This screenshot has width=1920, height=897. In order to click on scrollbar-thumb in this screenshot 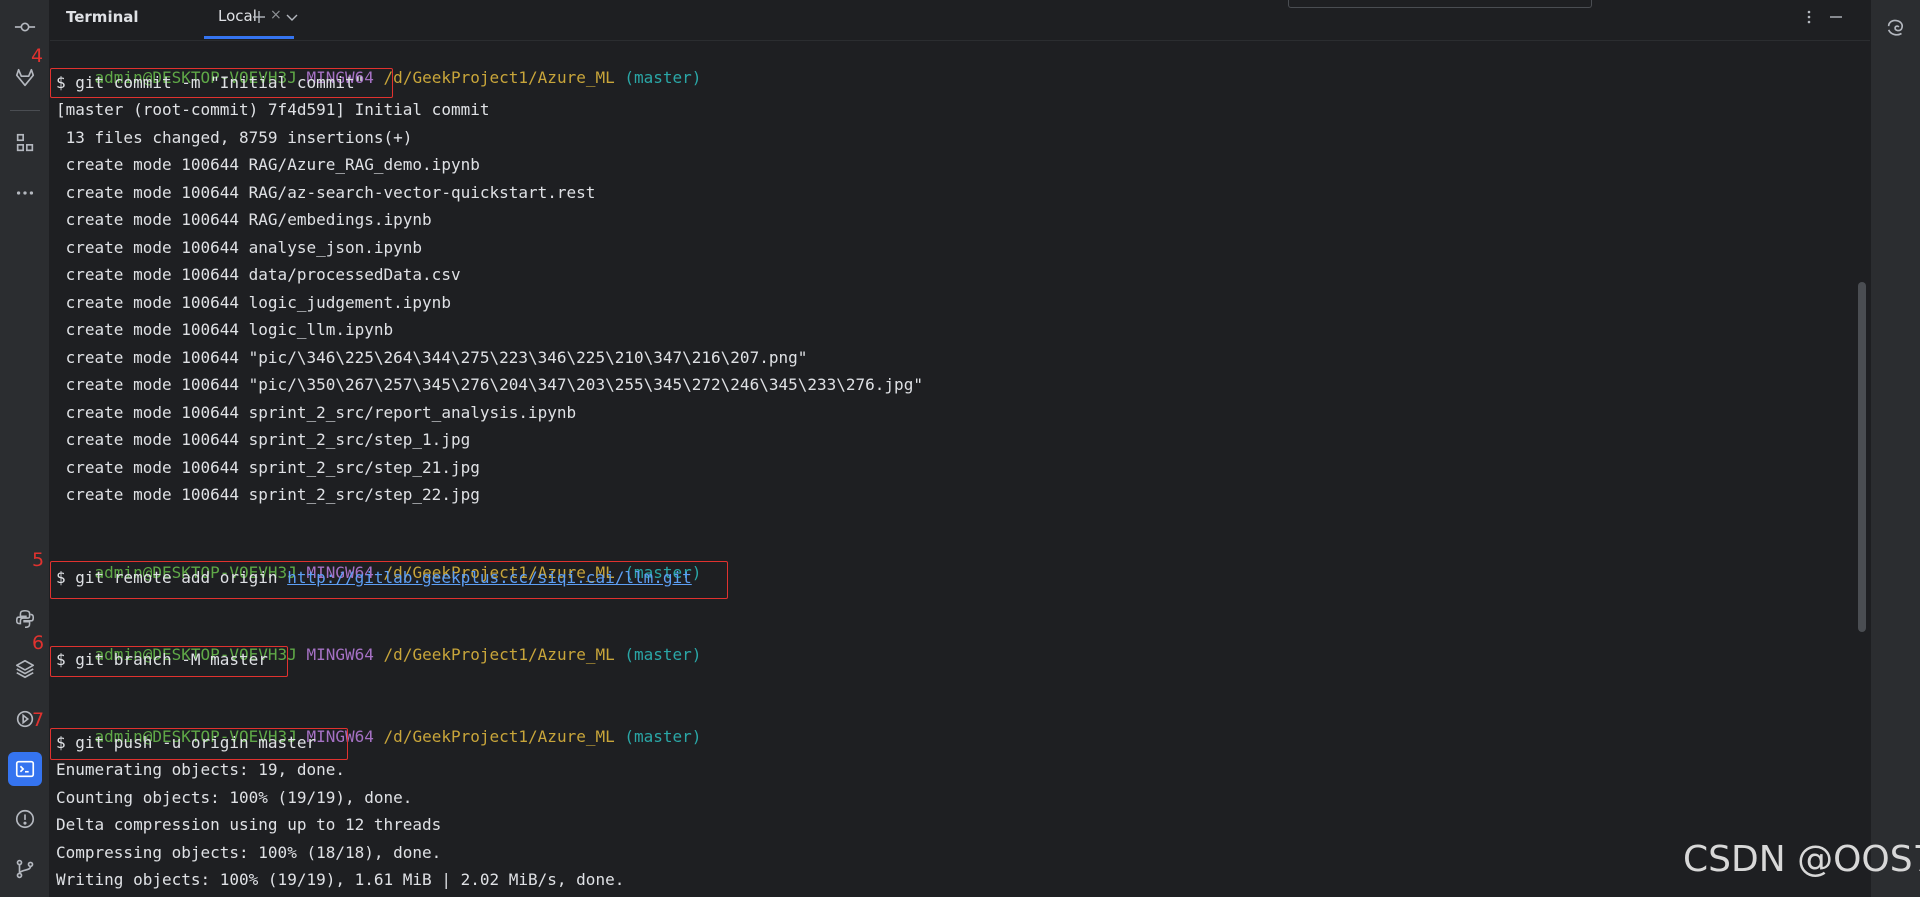, I will do `click(1862, 457)`.